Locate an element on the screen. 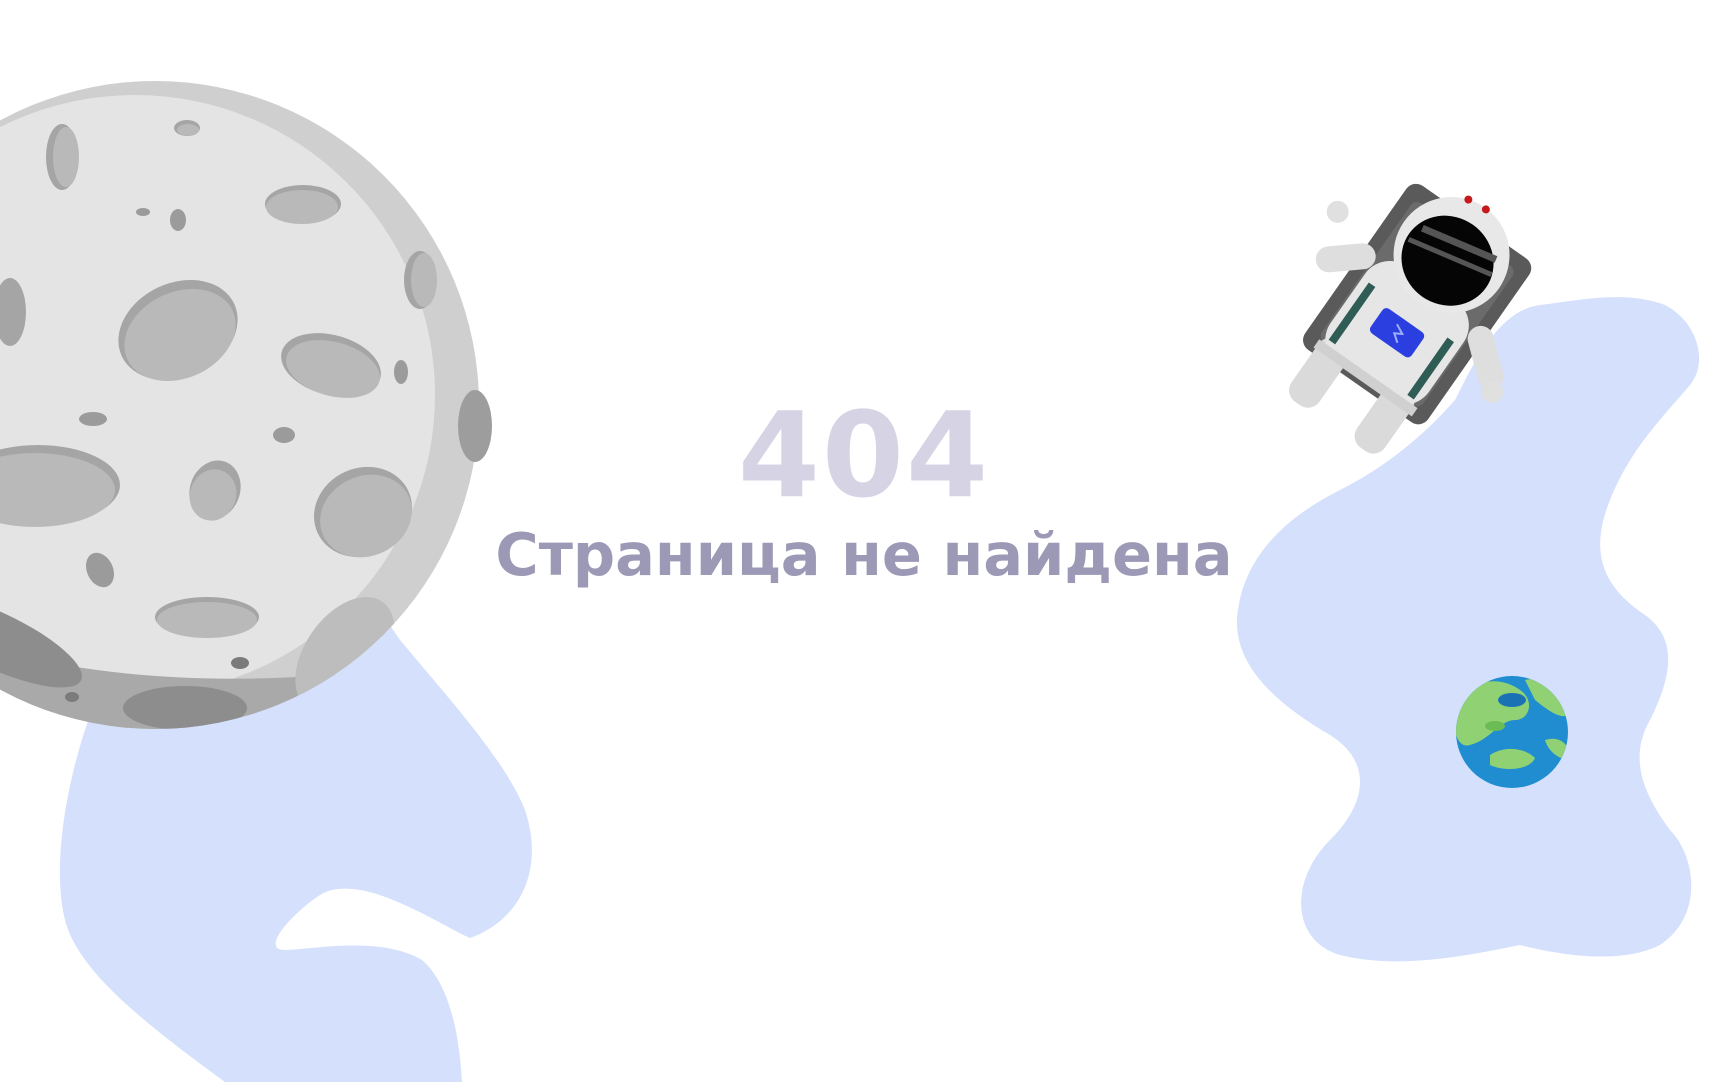  error-message: Страница не найдена is located at coordinates (864, 554).